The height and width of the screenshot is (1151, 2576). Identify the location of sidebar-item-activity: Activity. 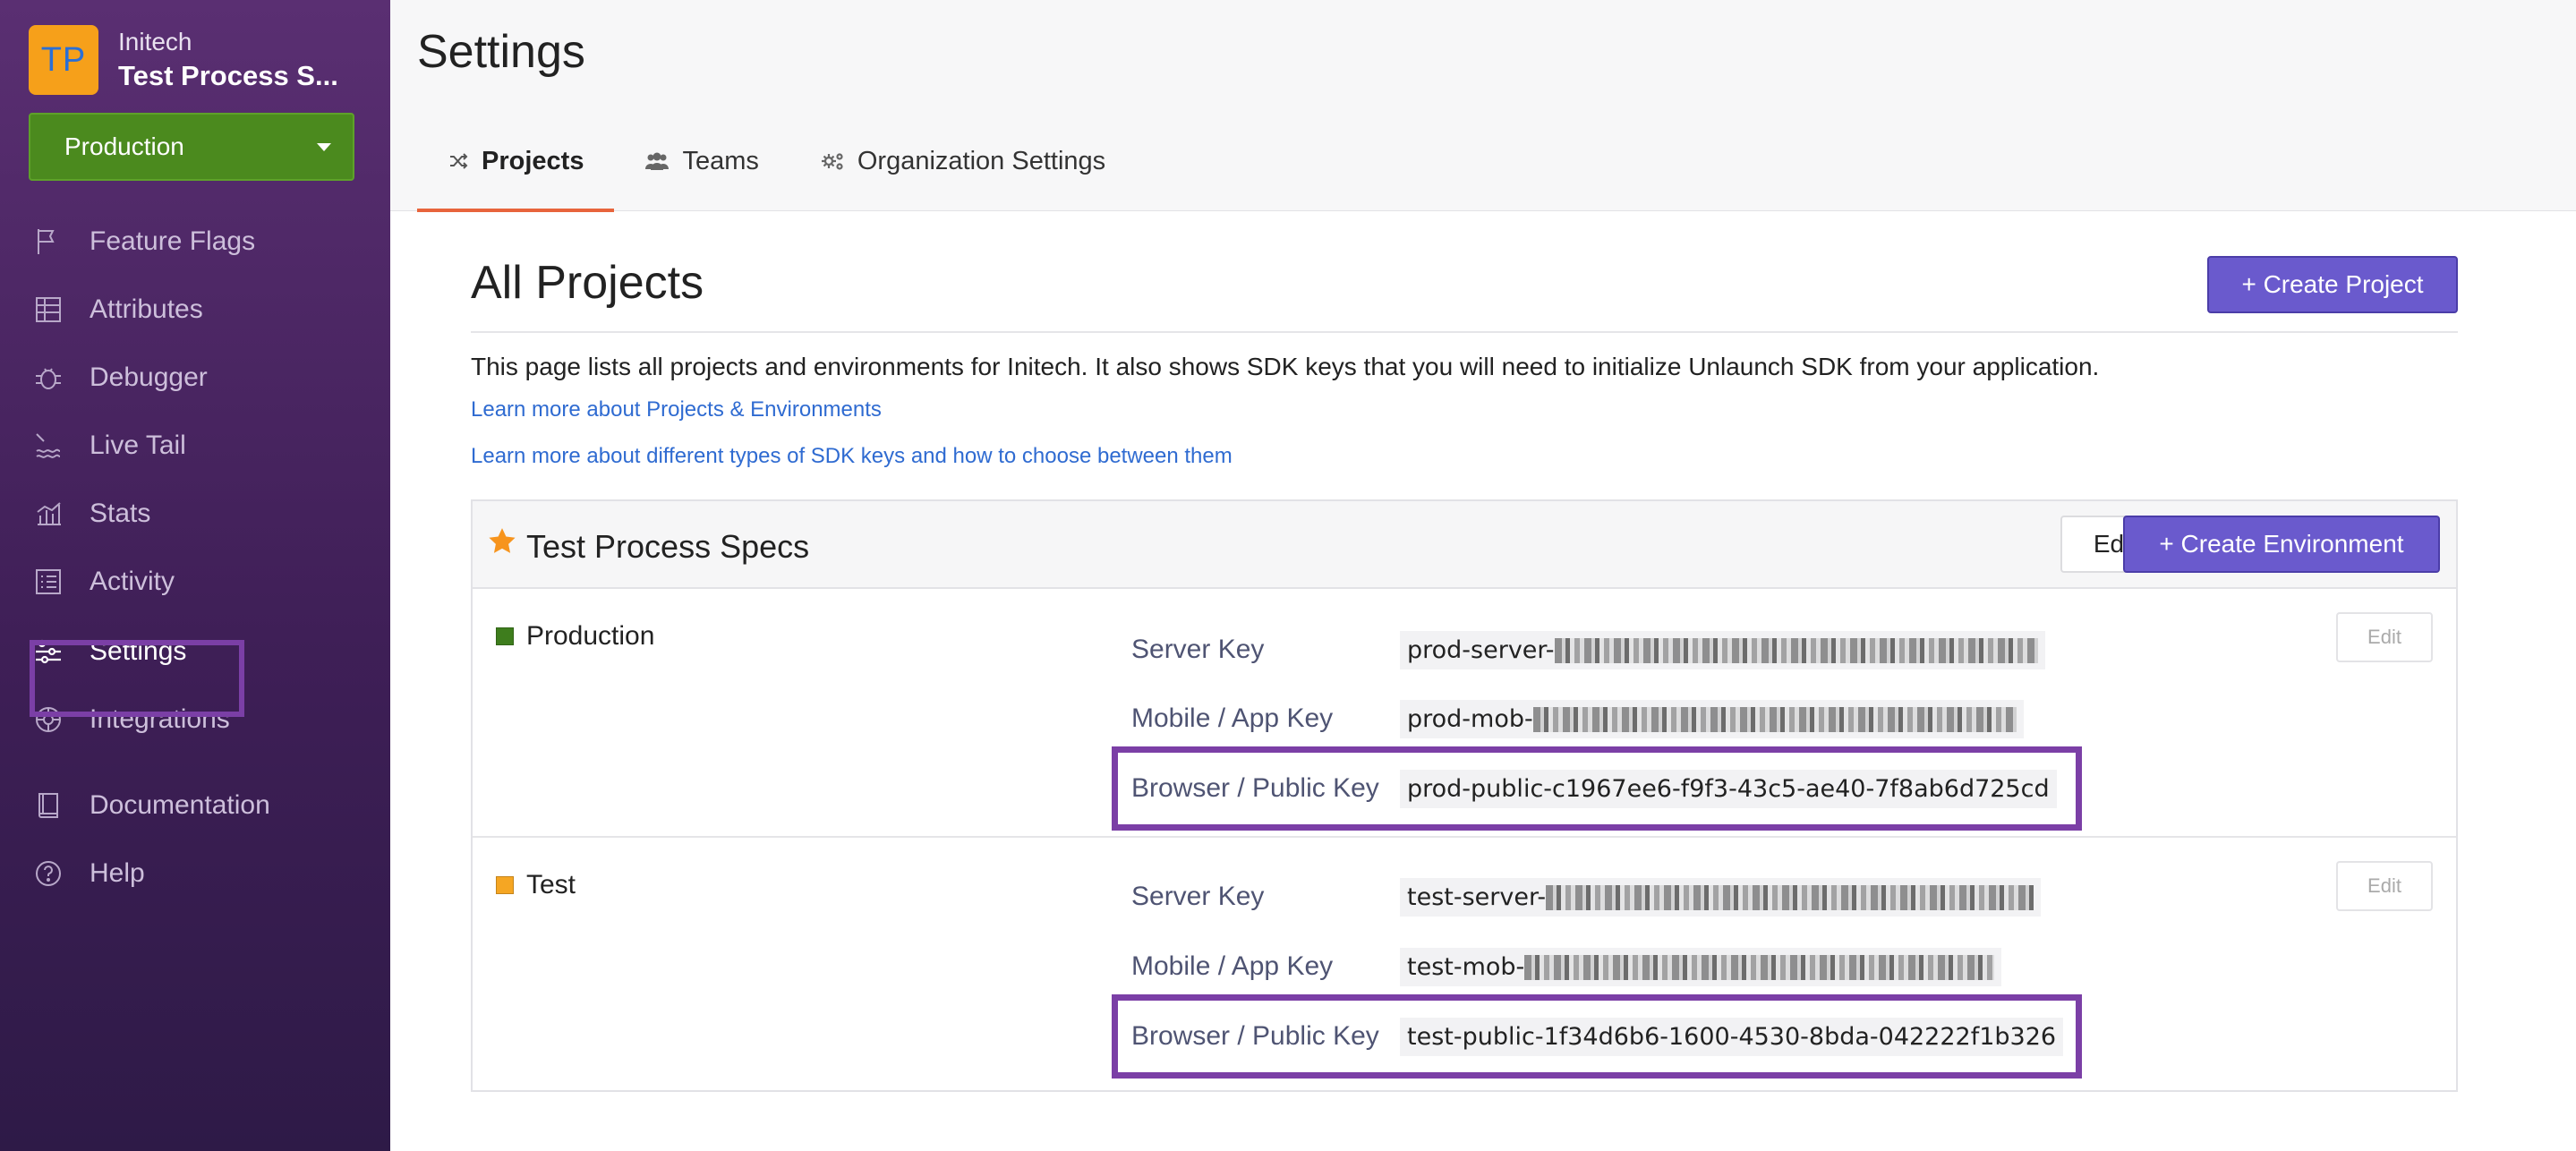
(102, 581).